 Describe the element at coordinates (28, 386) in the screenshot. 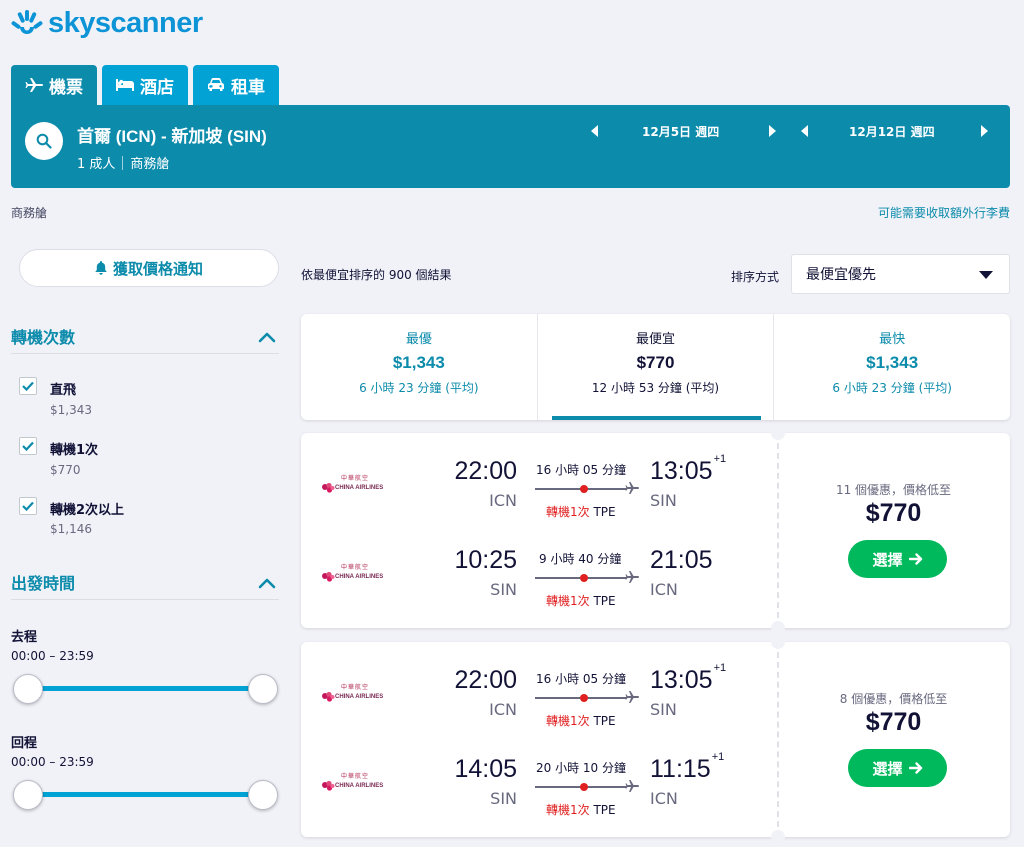

I see `stops-direct-checkbox` at that location.